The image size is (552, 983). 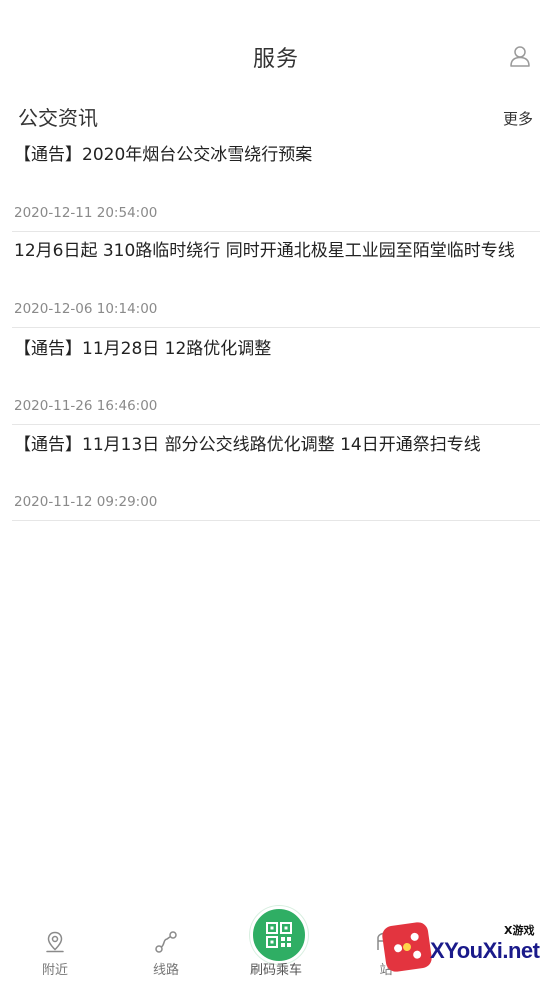 I want to click on news-item: 【通告】2020年烟台公交冰雪绕行预案 2020-12-11 20:54:00, so click(x=276, y=187).